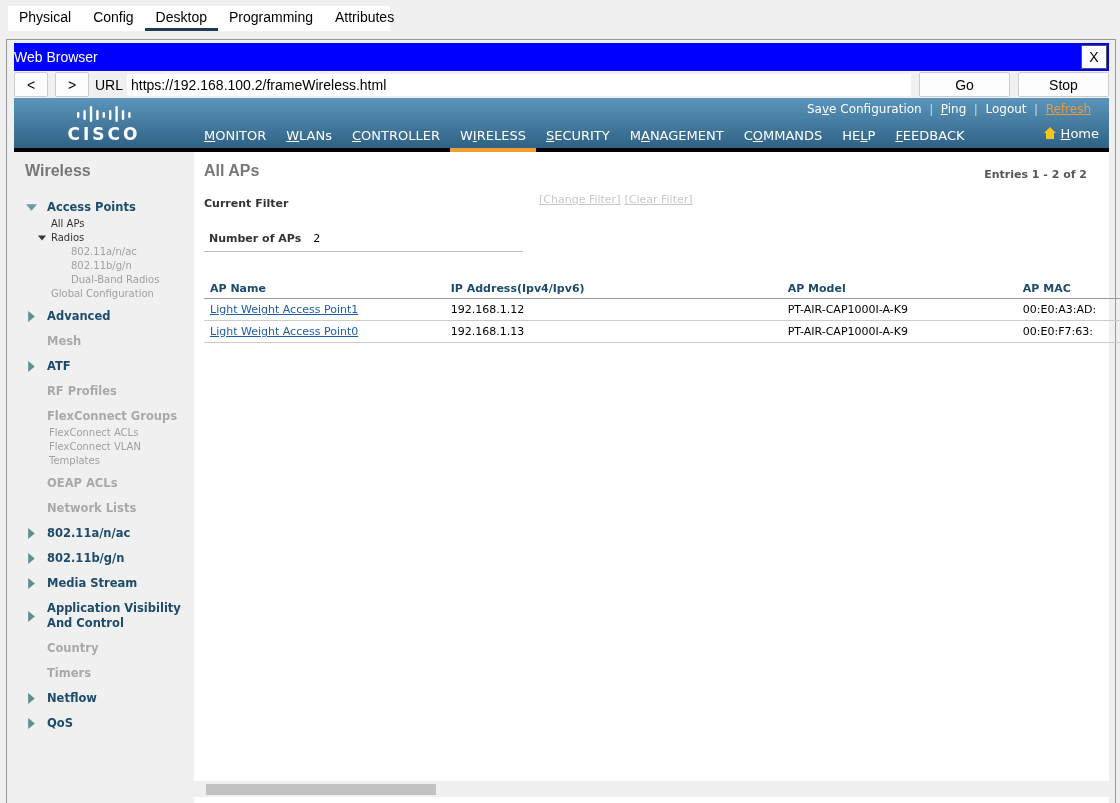  I want to click on table-cell: 192.168.1.13, so click(613, 332).